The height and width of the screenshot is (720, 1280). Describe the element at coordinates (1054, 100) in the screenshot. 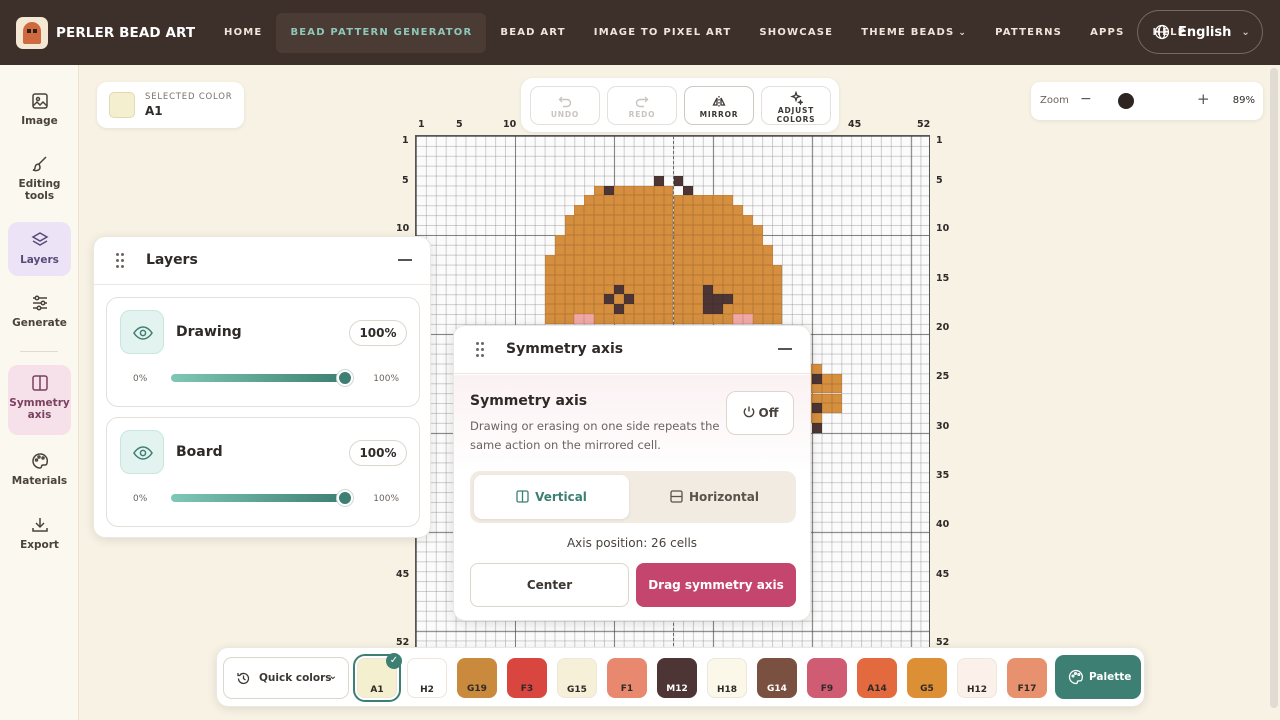

I see `zoom-label: Zoom` at that location.